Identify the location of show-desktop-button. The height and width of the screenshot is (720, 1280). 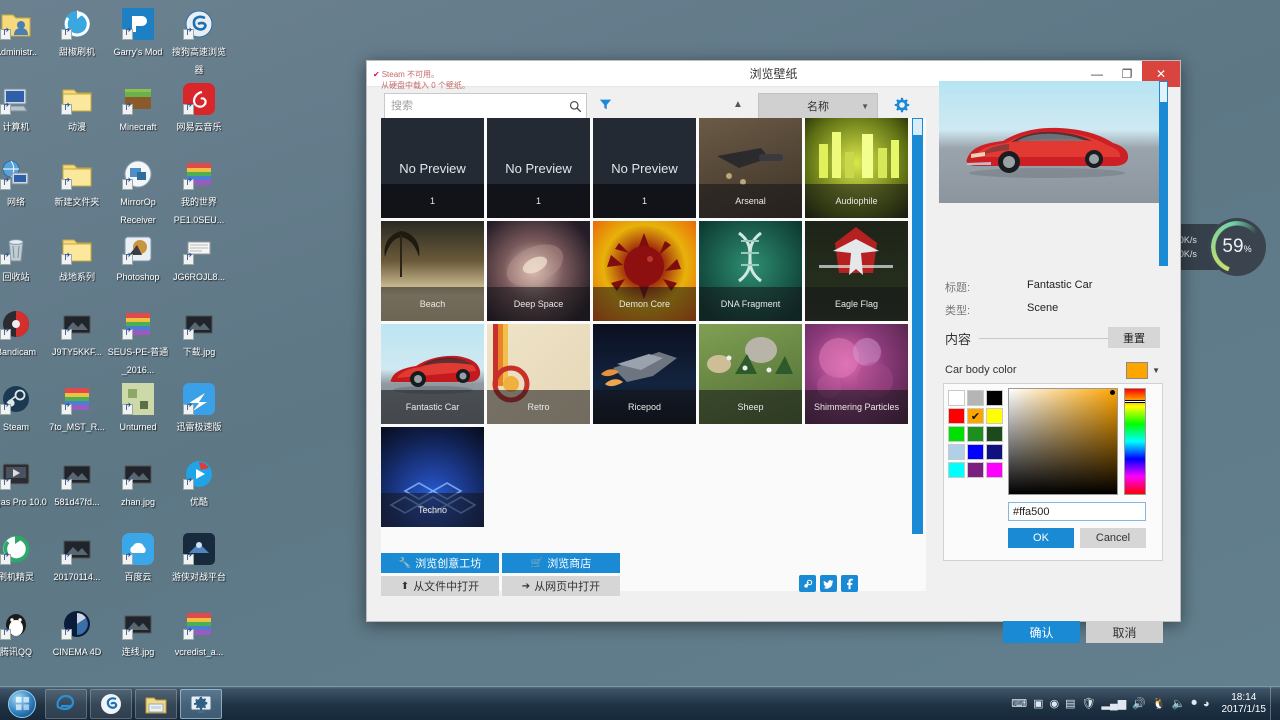
(1275, 703).